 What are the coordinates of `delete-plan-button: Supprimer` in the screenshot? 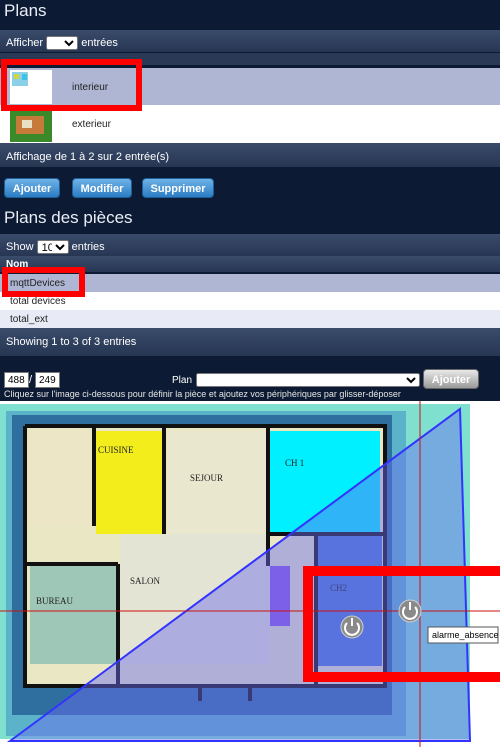 It's located at (178, 188).